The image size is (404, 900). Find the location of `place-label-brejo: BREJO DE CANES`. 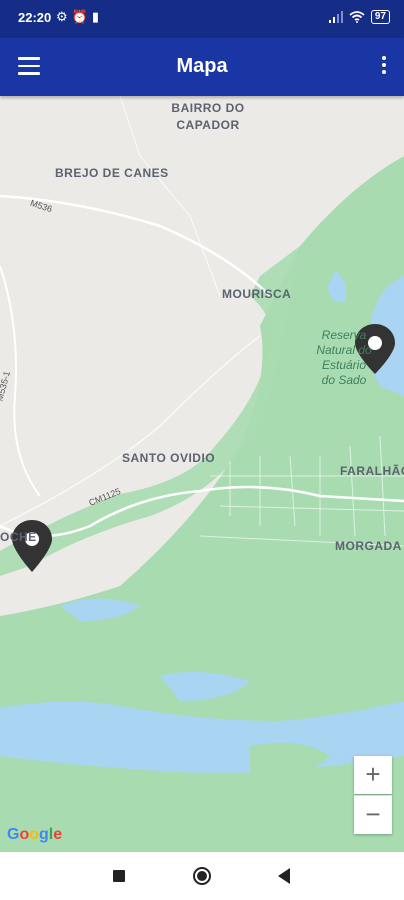

place-label-brejo: BREJO DE CANES is located at coordinates (112, 173).